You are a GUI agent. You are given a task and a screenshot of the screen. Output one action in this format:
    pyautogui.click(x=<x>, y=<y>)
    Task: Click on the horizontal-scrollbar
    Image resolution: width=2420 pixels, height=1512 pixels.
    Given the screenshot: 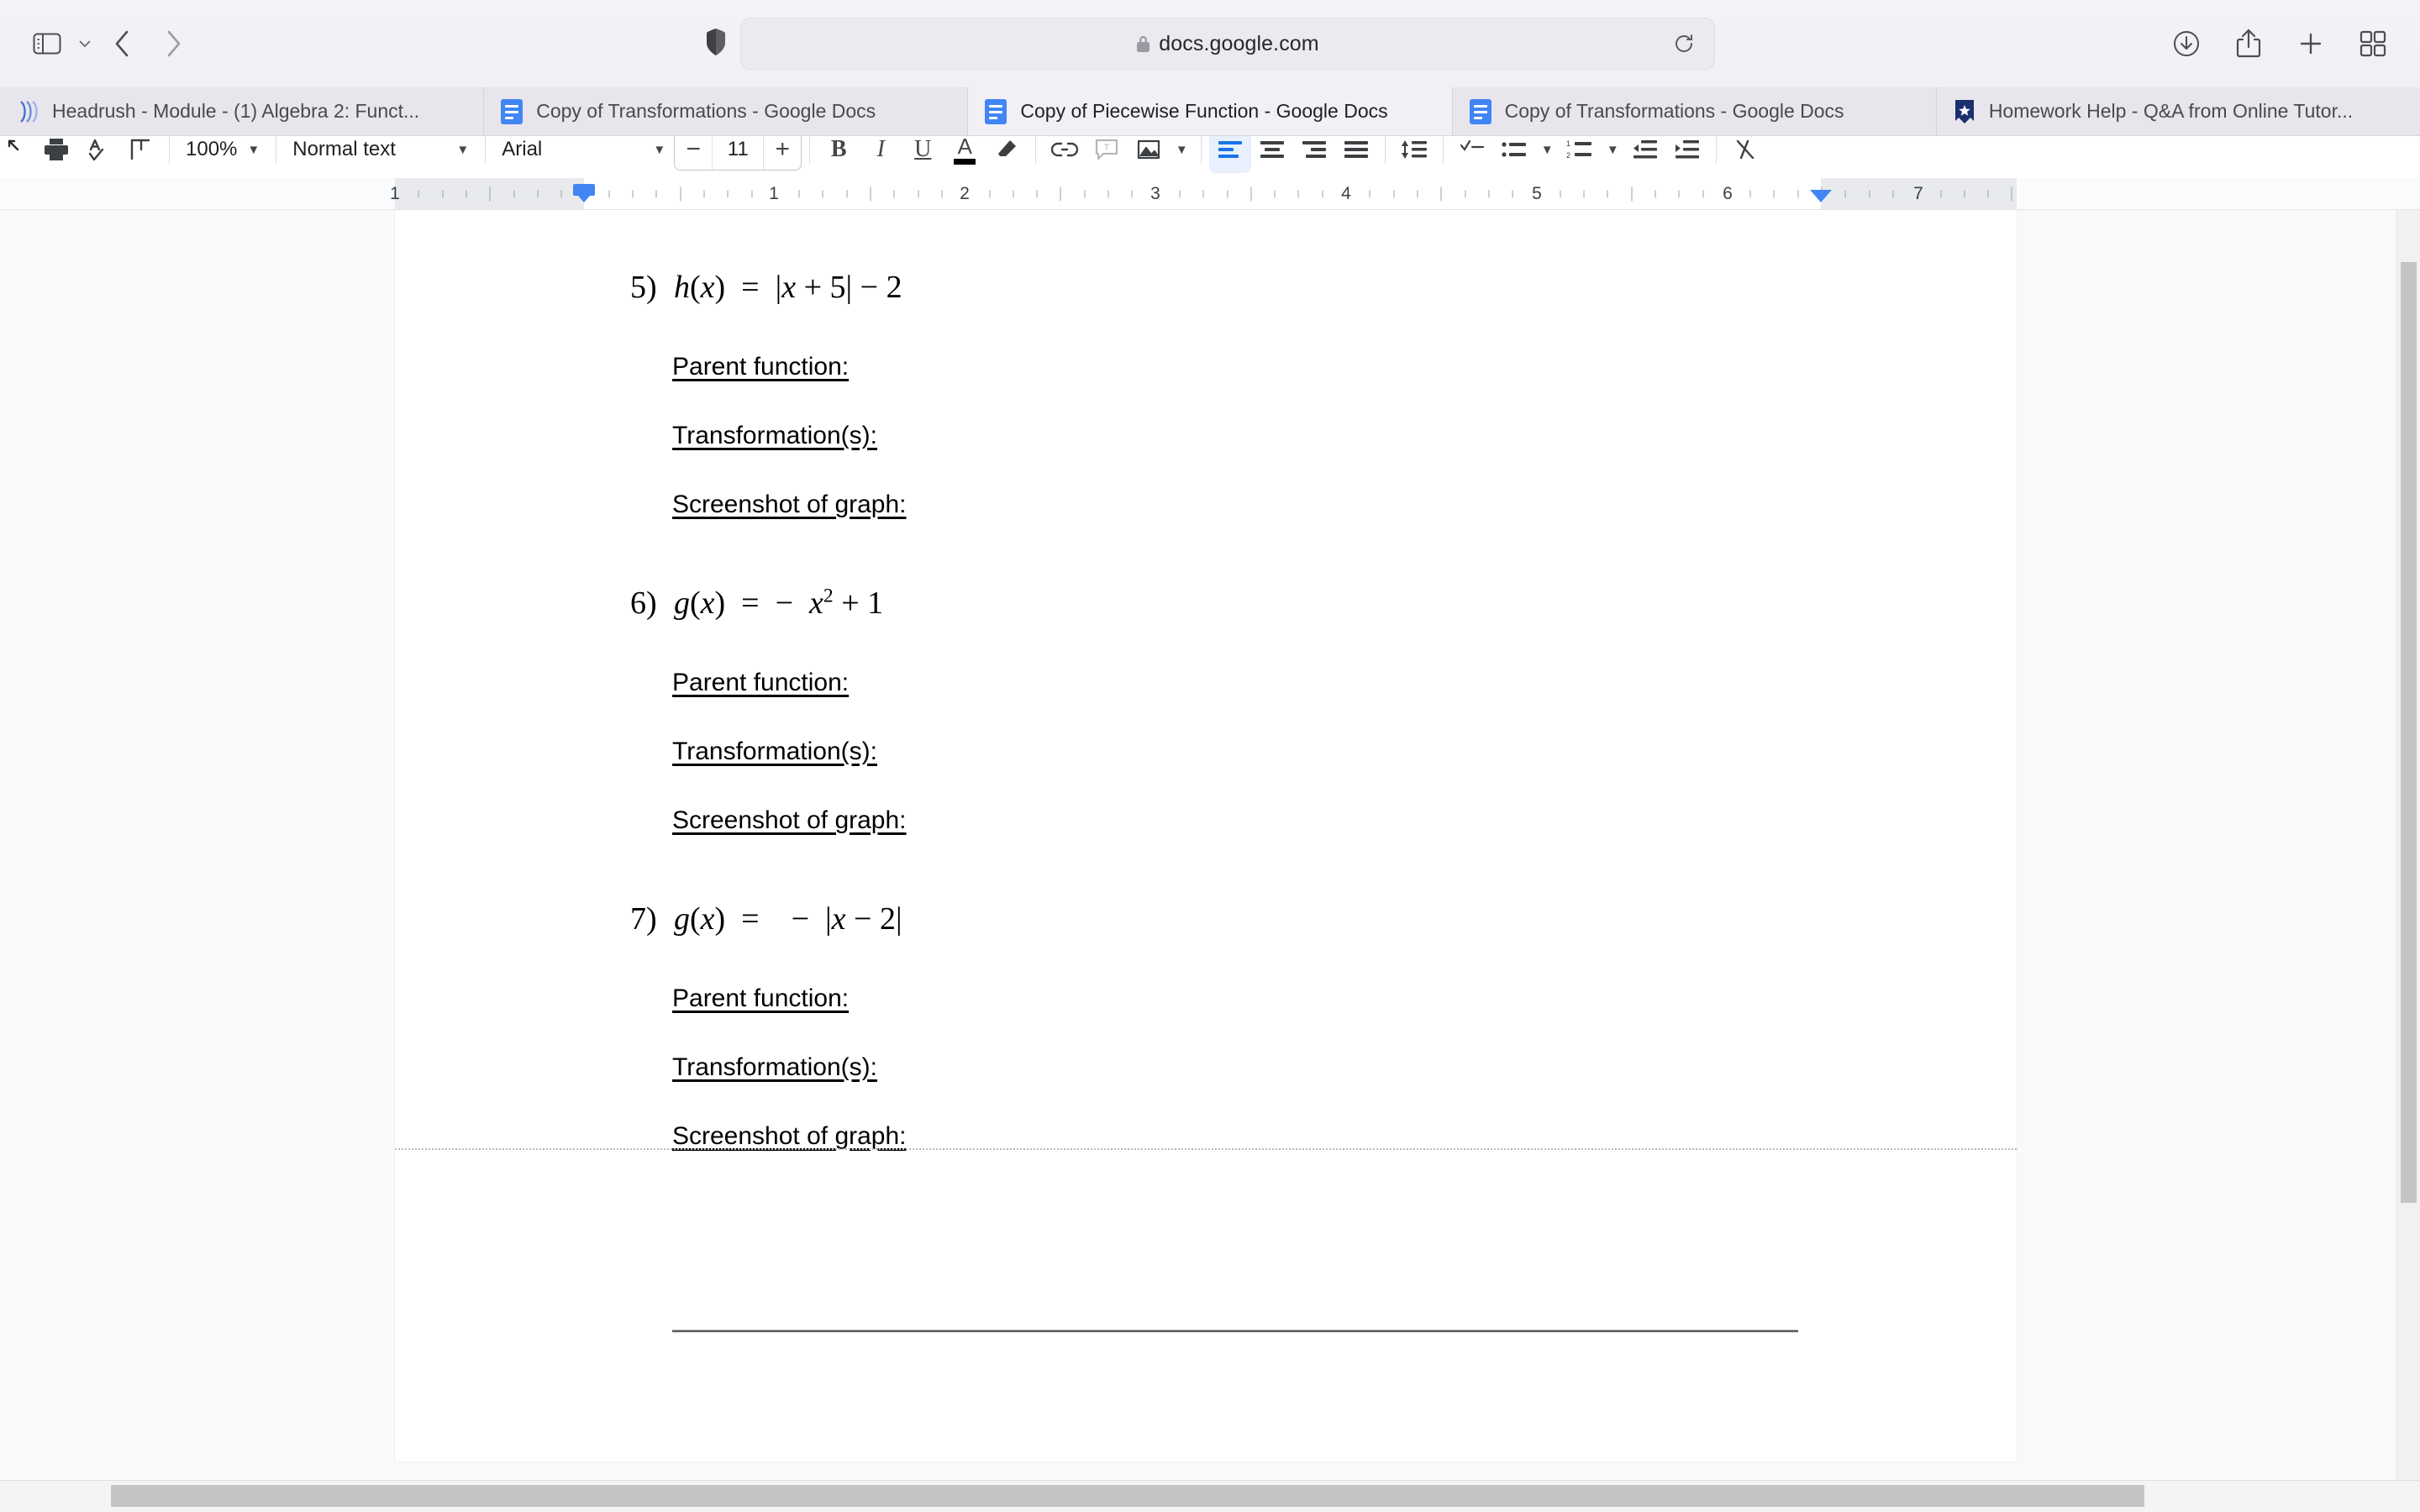 What is the action you would take?
    pyautogui.click(x=1210, y=1496)
    